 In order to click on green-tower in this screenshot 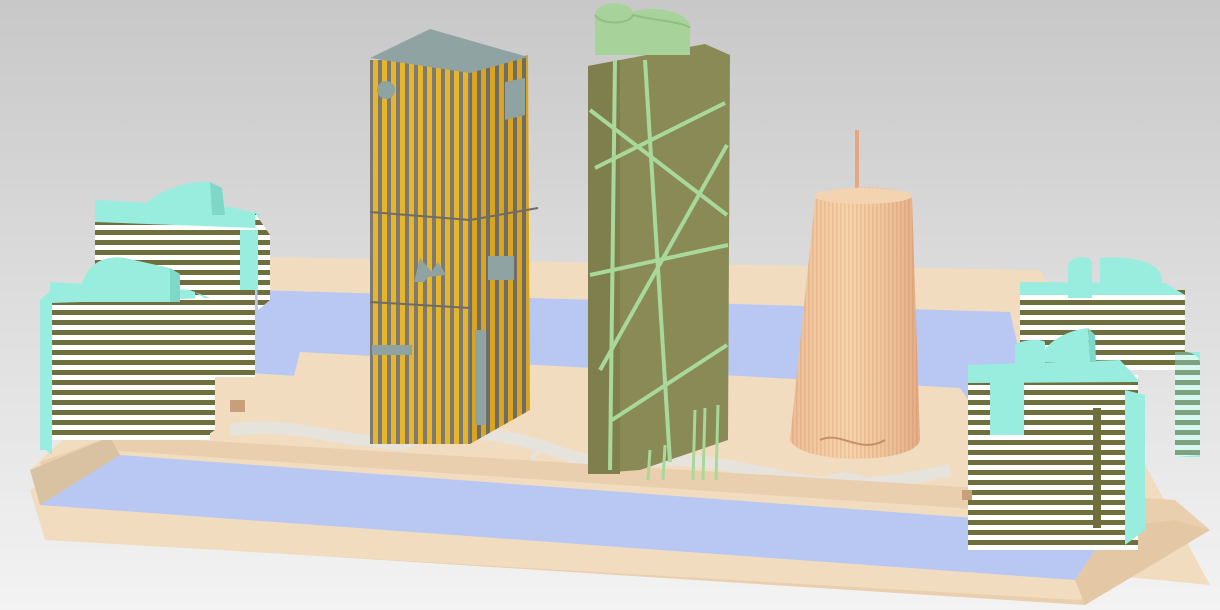, I will do `click(659, 242)`.